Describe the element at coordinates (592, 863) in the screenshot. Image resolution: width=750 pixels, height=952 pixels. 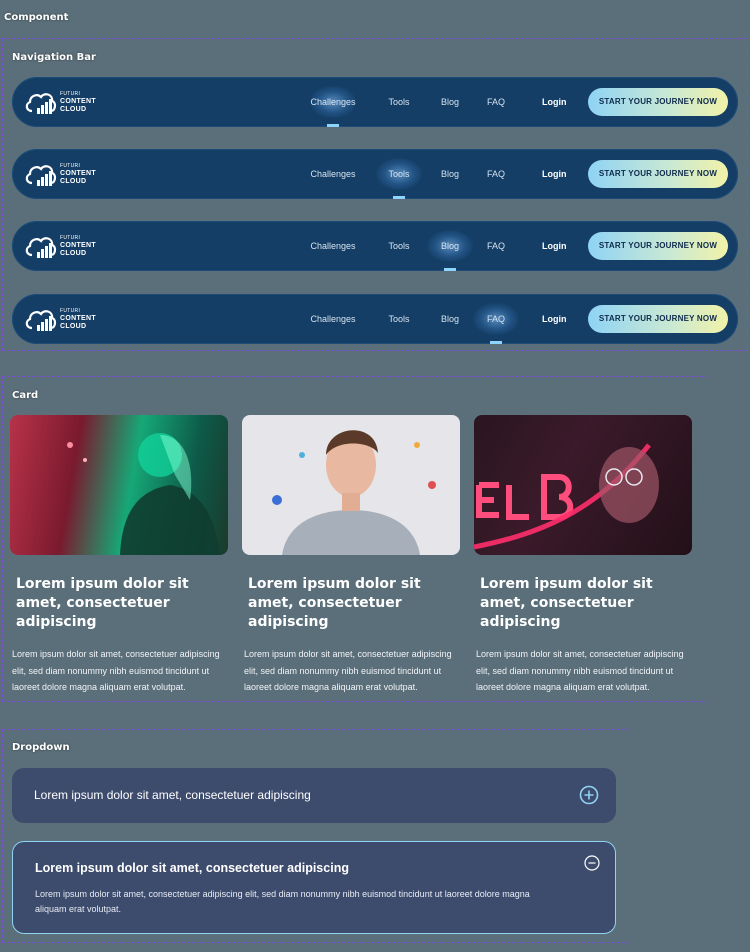
I see `minus-circle-icon` at that location.